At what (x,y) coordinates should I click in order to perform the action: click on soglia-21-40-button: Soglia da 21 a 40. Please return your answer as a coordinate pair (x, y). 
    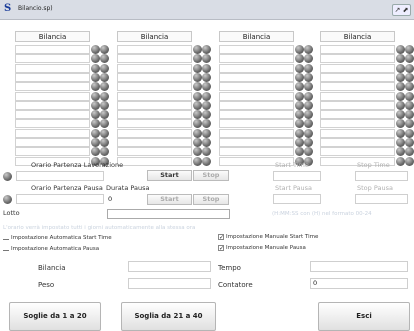
    Looking at the image, I should click on (168, 316).